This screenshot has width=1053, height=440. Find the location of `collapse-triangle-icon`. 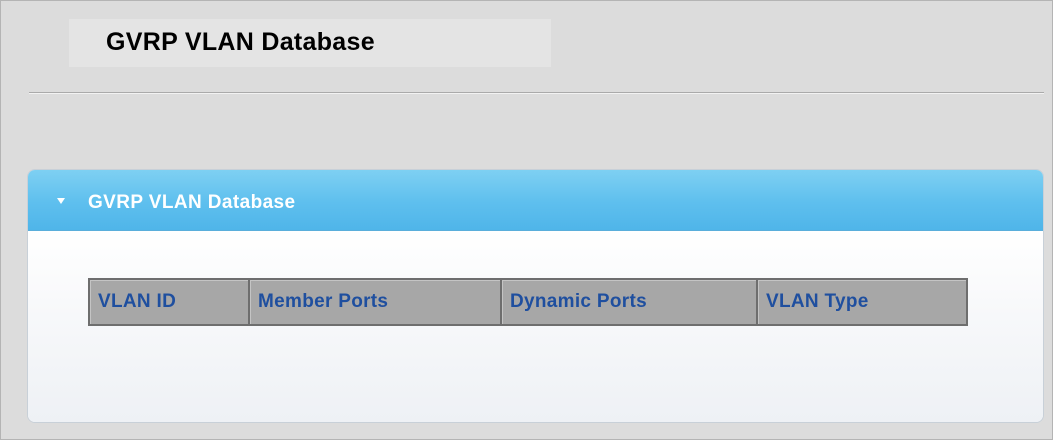

collapse-triangle-icon is located at coordinates (61, 201).